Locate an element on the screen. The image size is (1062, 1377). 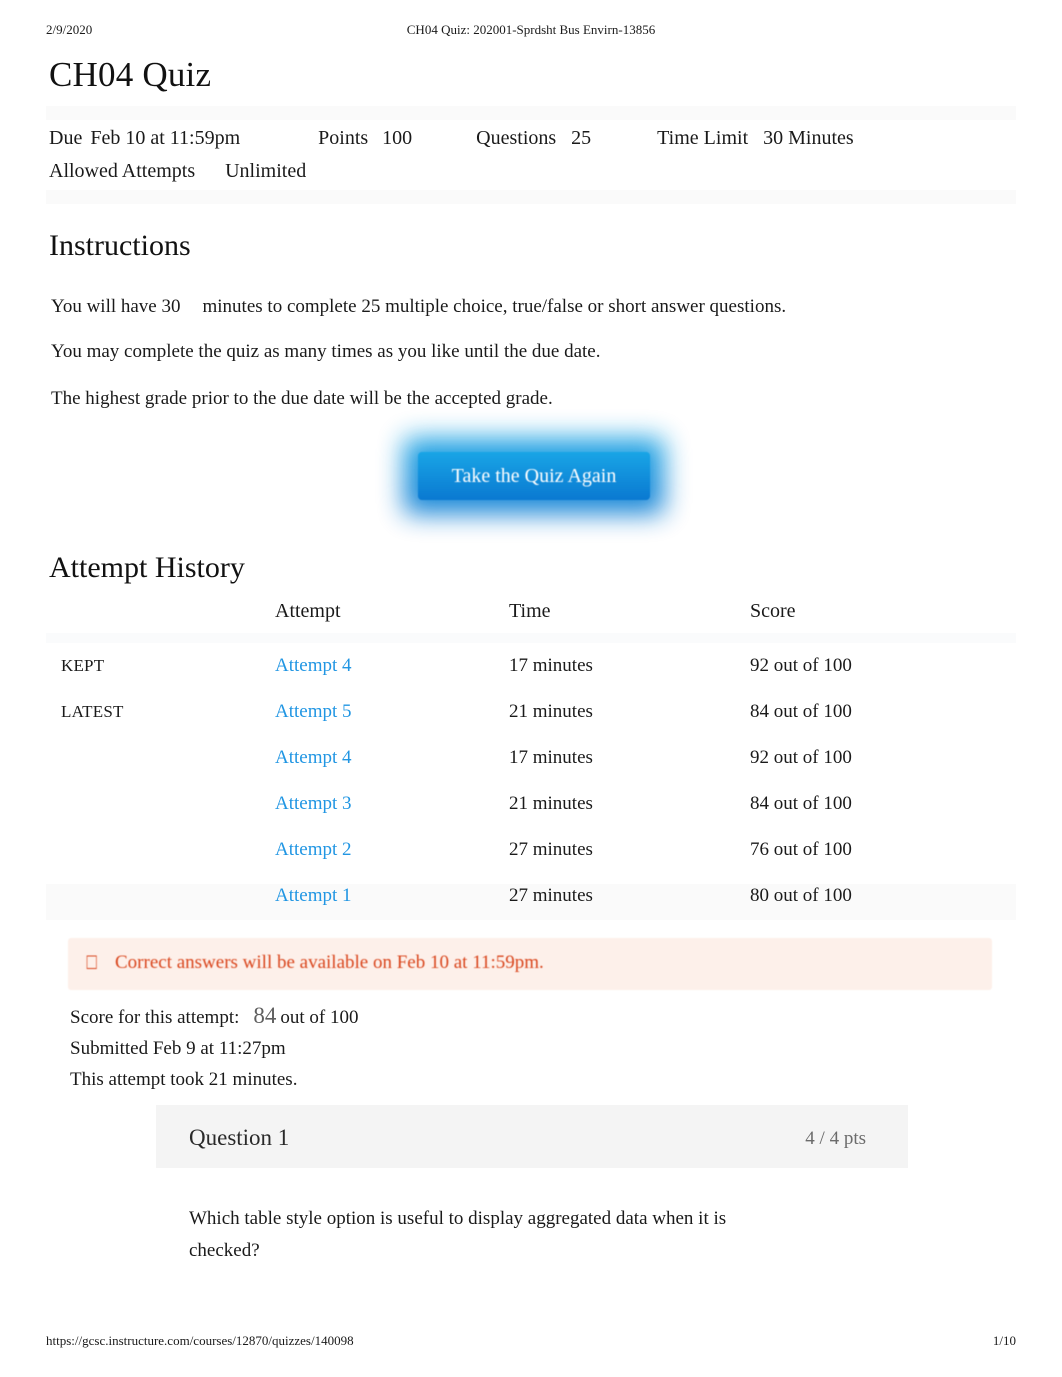
table-row: Attempt 4 17 minutes 92 out of 100 is located at coordinates (531, 758).